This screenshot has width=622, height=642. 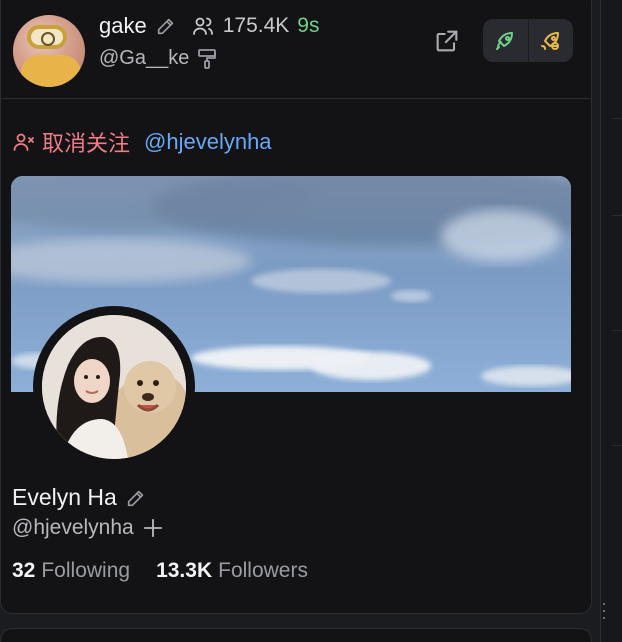 I want to click on external-link-icon, so click(x=447, y=41).